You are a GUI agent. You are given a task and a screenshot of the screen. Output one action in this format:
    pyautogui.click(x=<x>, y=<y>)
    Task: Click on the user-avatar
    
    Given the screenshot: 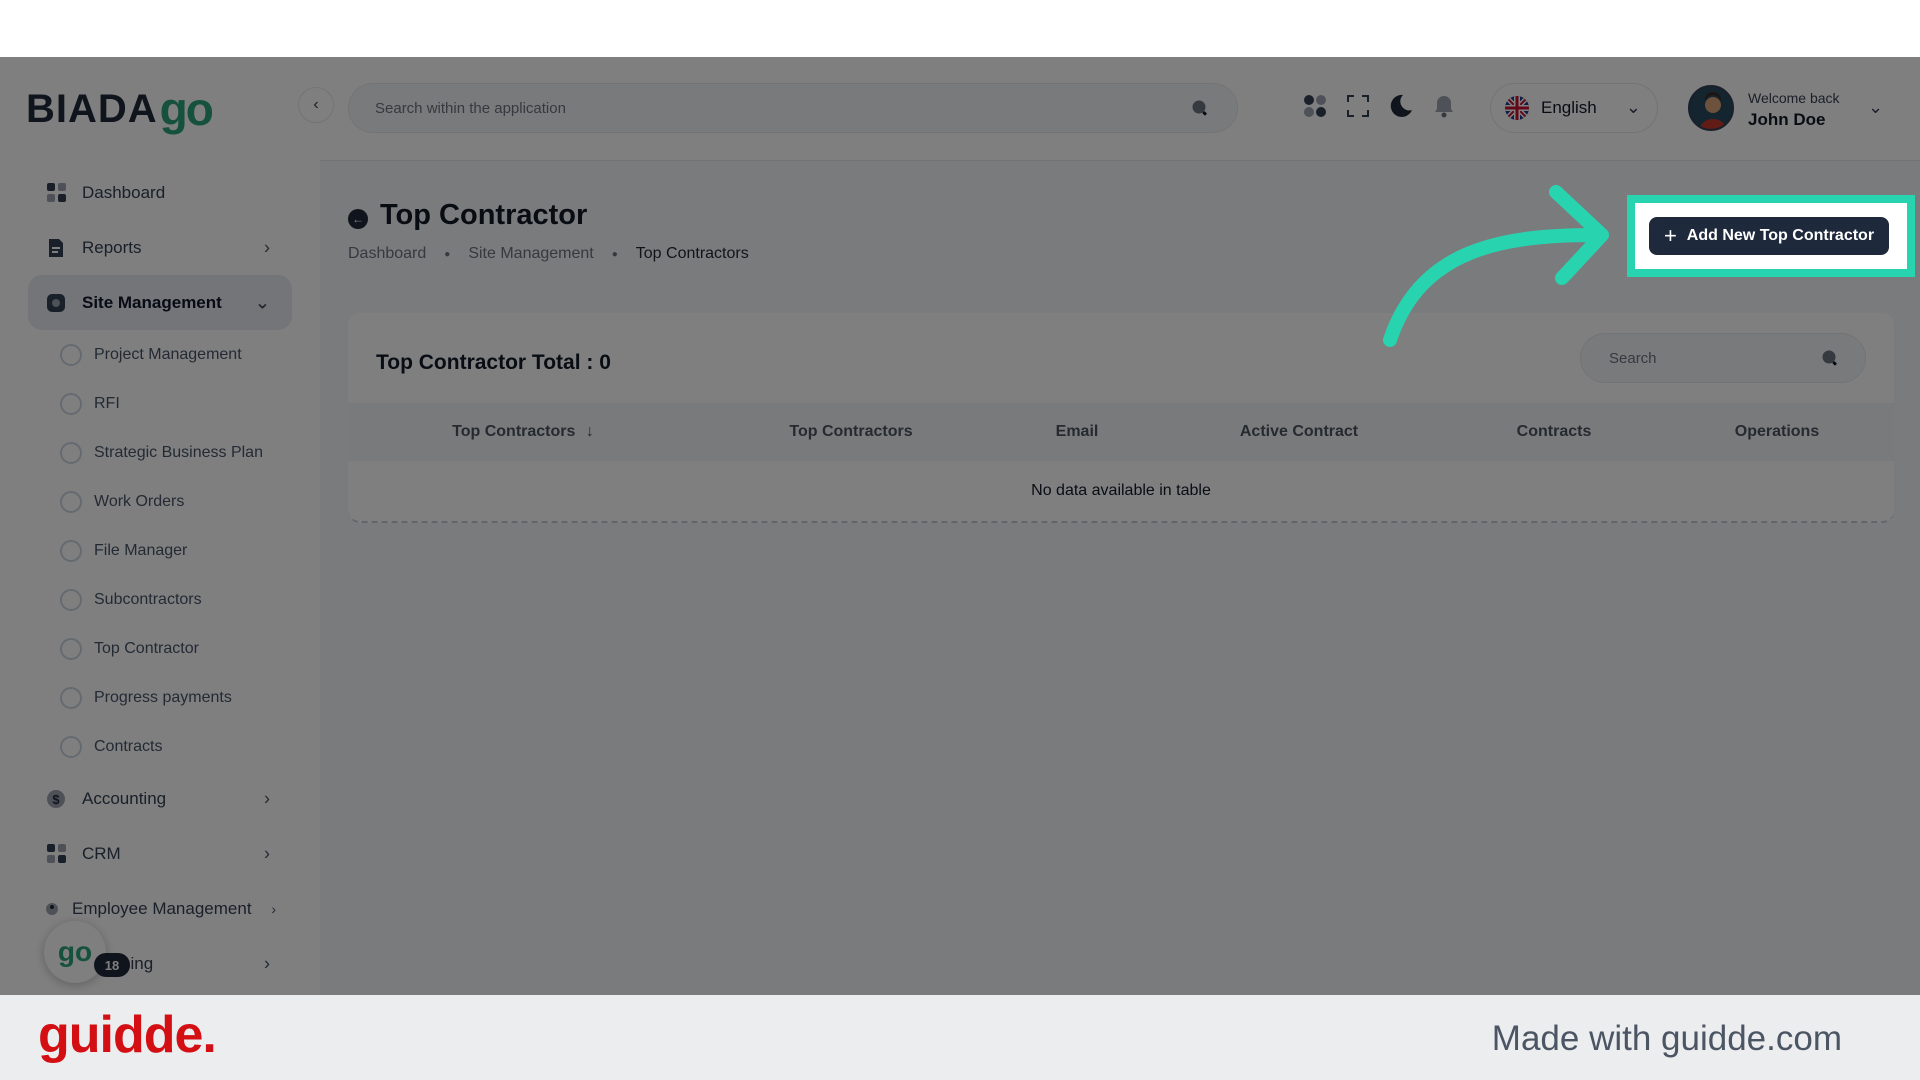 What is the action you would take?
    pyautogui.click(x=1711, y=108)
    